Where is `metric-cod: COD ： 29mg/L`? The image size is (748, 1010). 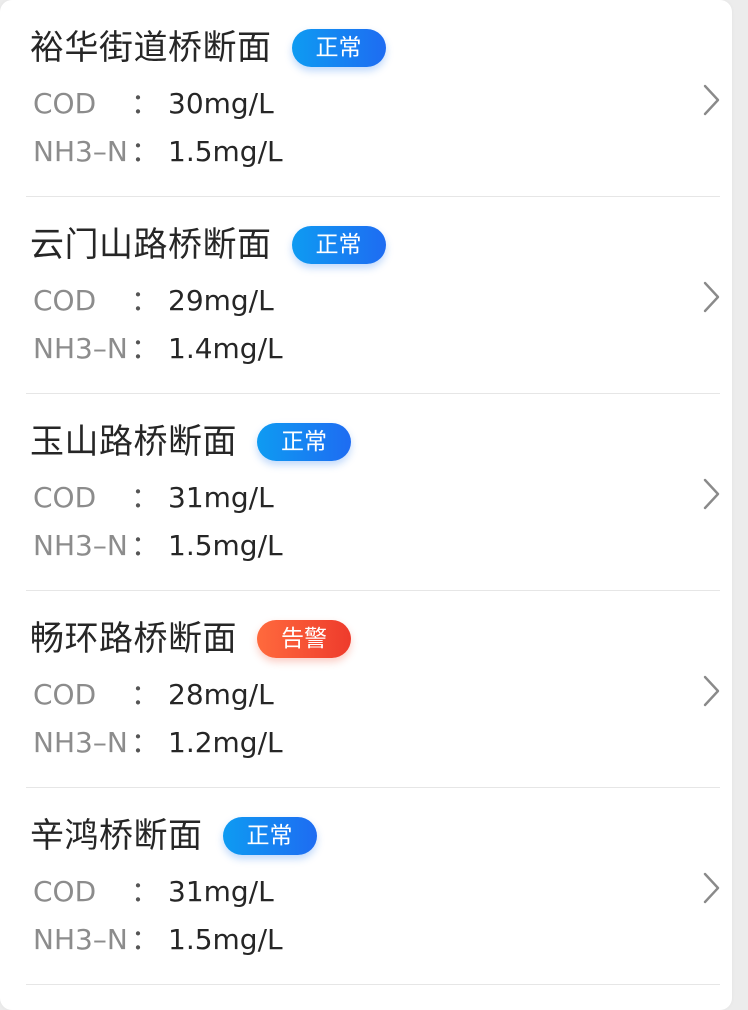 metric-cod: COD ： 29mg/L is located at coordinates (153, 301).